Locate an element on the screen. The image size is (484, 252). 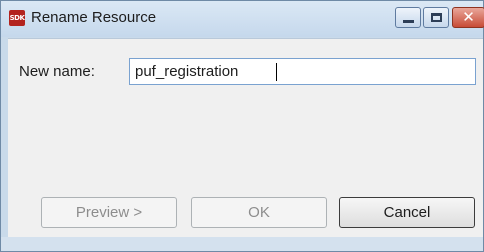
dialog-title: Rename Resource is located at coordinates (94, 17).